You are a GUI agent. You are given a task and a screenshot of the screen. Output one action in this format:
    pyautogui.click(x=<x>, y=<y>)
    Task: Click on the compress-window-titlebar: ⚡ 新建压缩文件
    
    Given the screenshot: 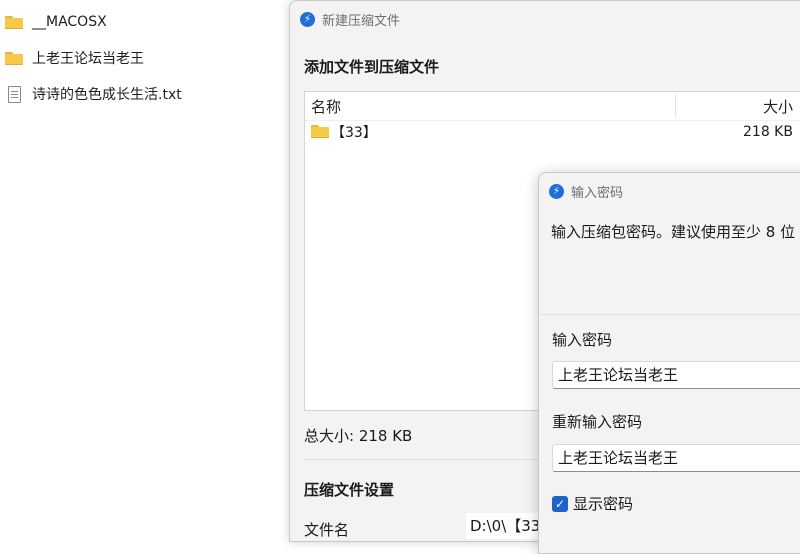 What is the action you would take?
    pyautogui.click(x=545, y=19)
    